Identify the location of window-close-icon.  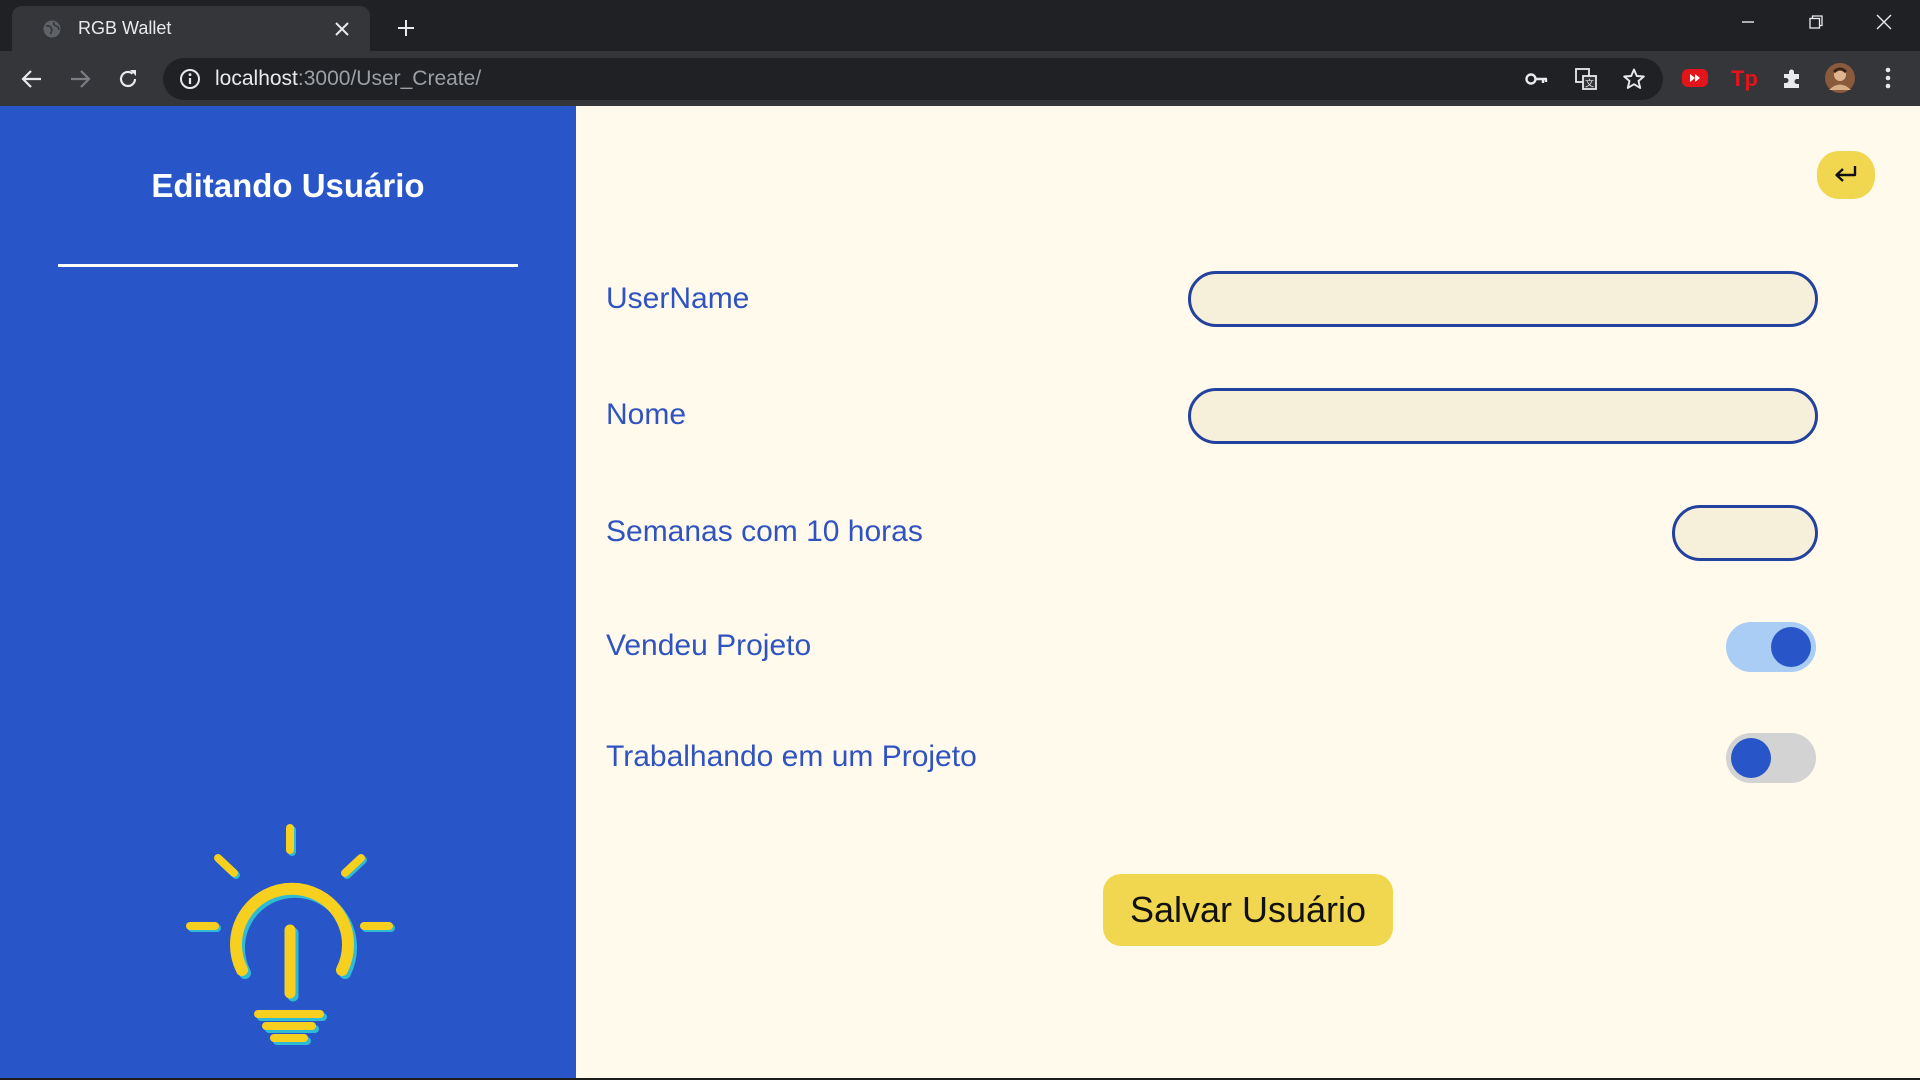
(1884, 22).